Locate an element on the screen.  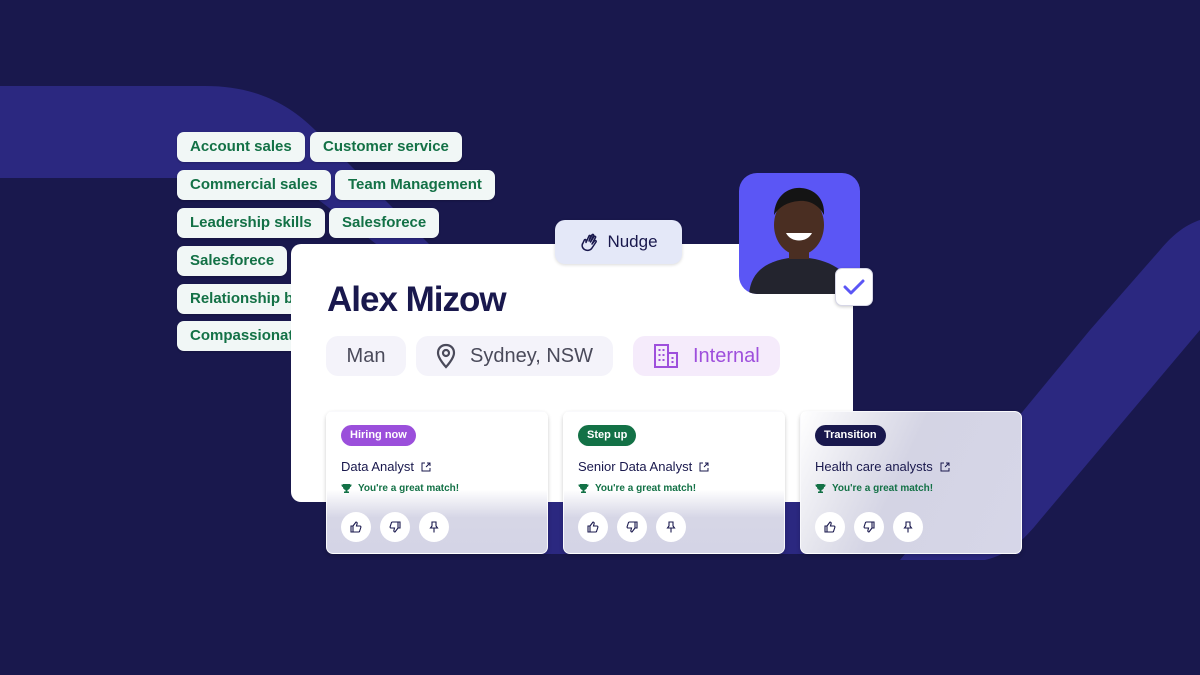
skill-chip: Team Management is located at coordinates (415, 185).